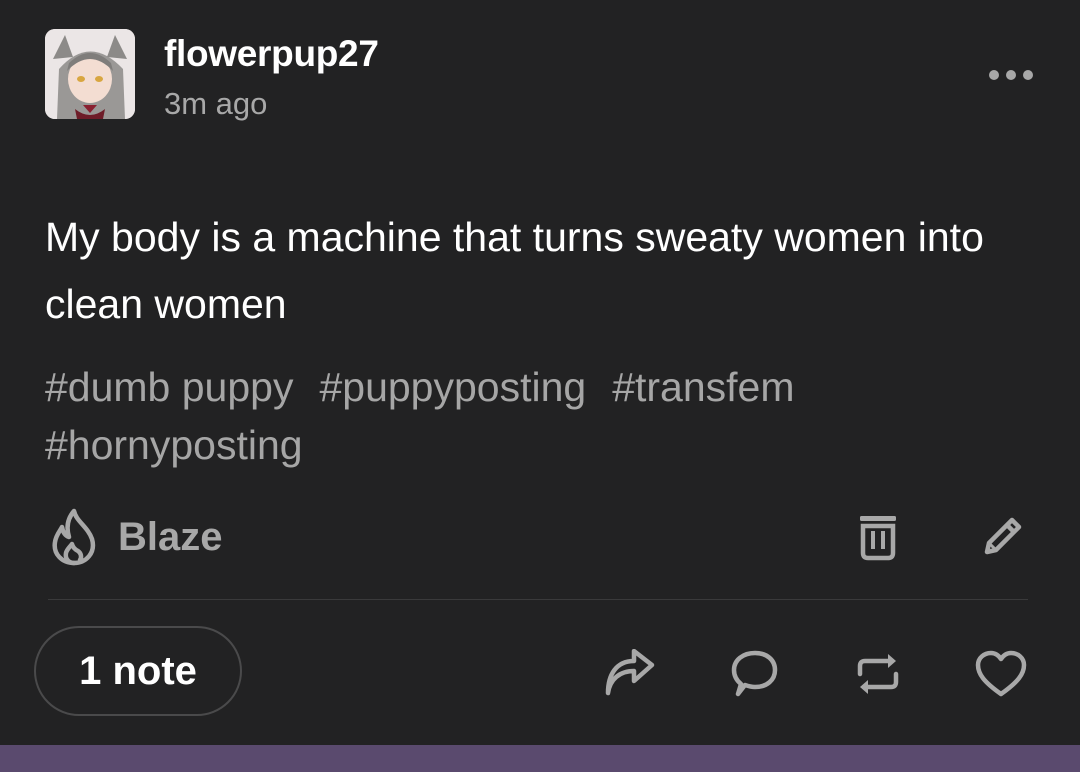  I want to click on tag-link: #puppyposting, so click(452, 387).